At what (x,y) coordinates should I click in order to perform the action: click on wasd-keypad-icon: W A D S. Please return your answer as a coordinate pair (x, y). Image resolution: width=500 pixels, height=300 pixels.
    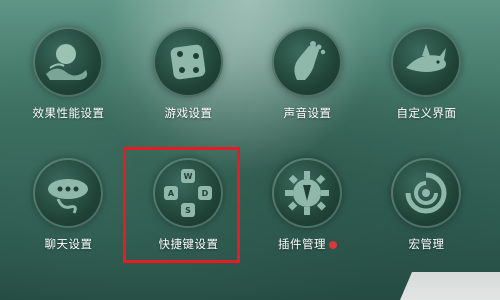
    Looking at the image, I should click on (188, 193).